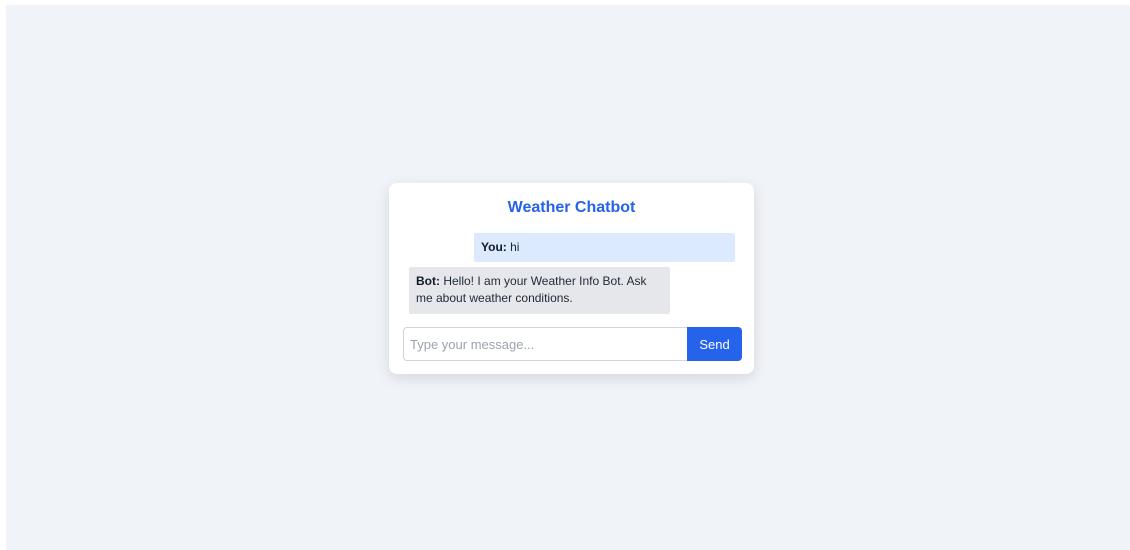 This screenshot has height=550, width=1130. I want to click on user-speaker-label: You:, so click(494, 247).